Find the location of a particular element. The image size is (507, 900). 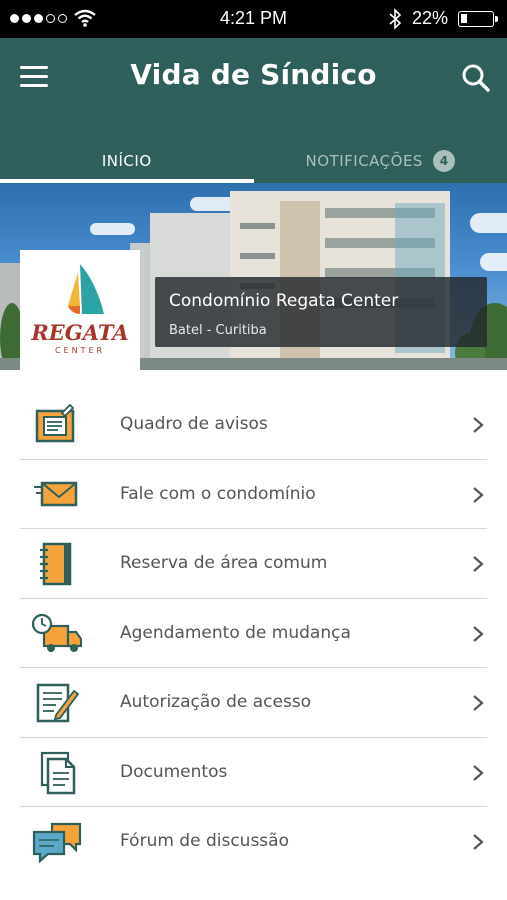

tab-notificacoes: NOTIFICAÇÕES 4 is located at coordinates (380, 160).